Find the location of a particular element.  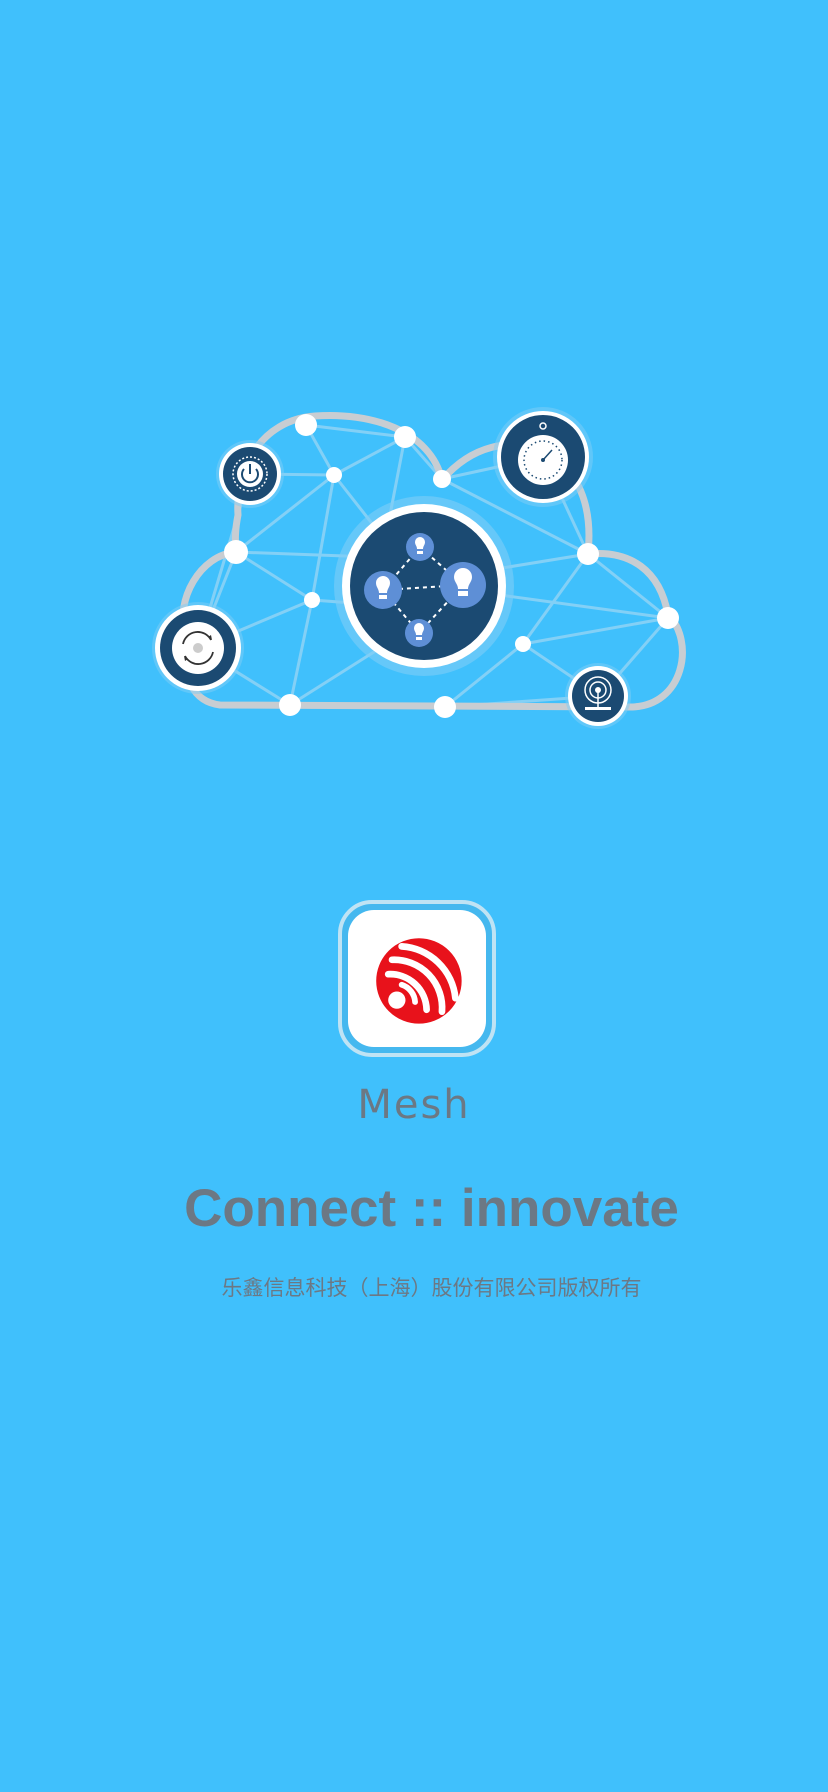

app-name: Mesh is located at coordinates (414, 1105).